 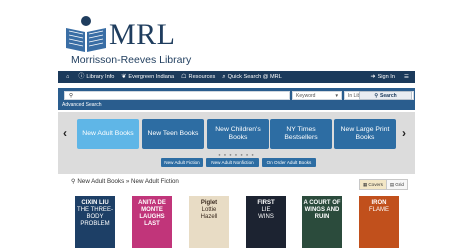 I want to click on search-field-value: Keyword, so click(x=306, y=95).